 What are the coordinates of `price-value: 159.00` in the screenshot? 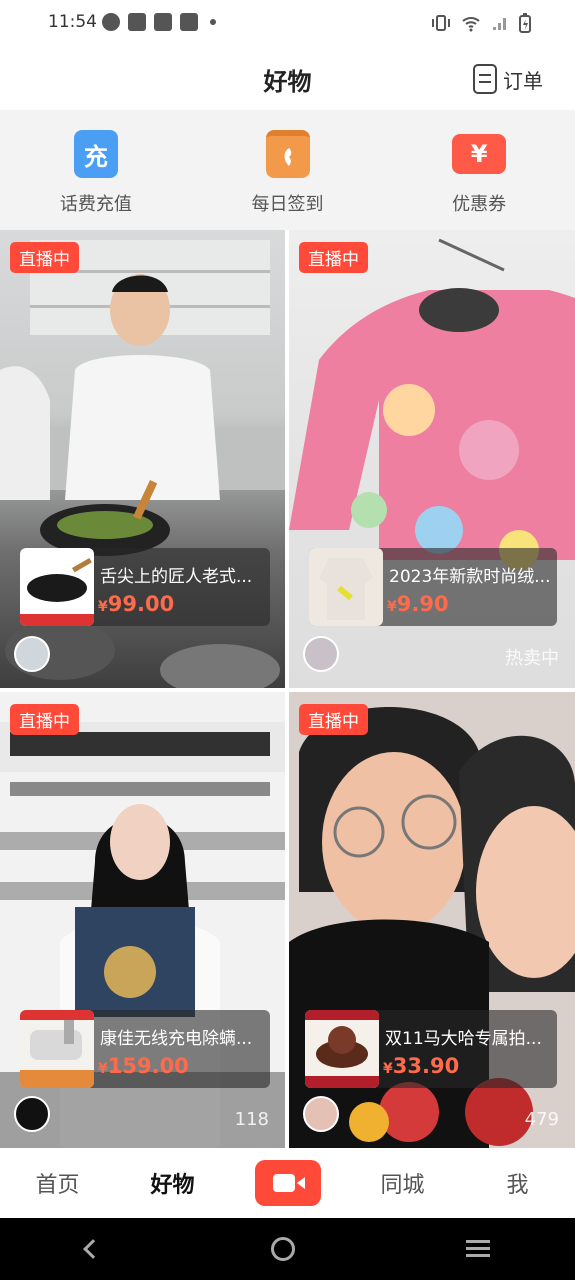 It's located at (148, 1066).